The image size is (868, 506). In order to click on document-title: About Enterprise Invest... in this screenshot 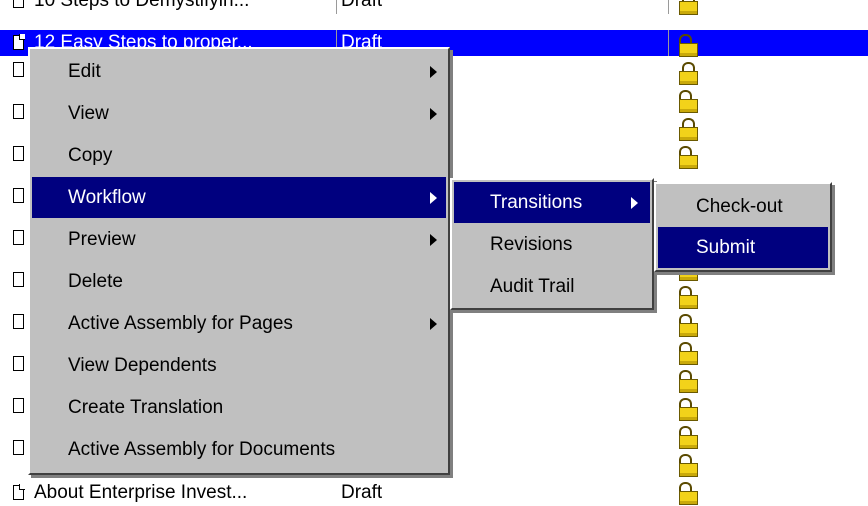, I will do `click(140, 493)`.